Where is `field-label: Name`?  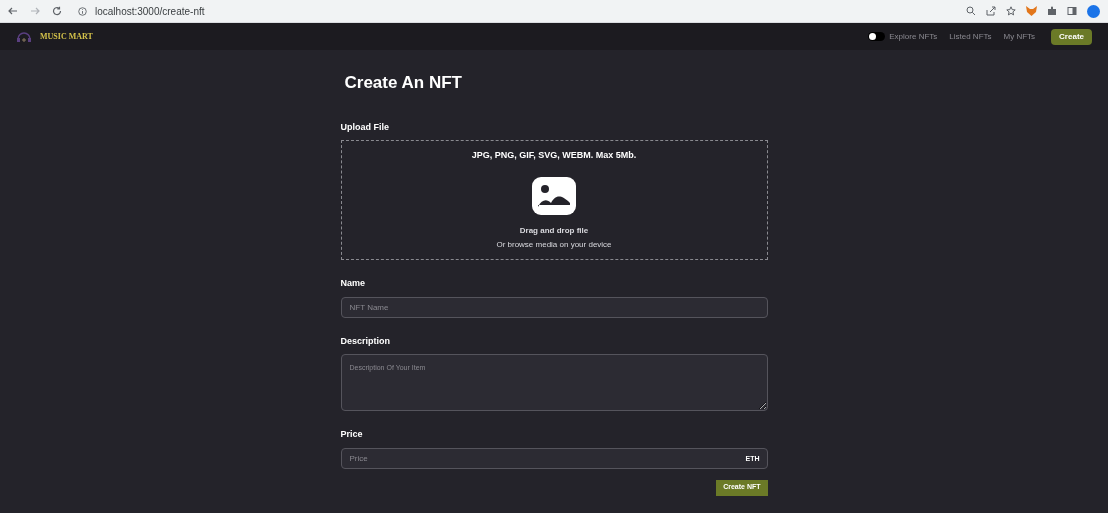
field-label: Name is located at coordinates (353, 283).